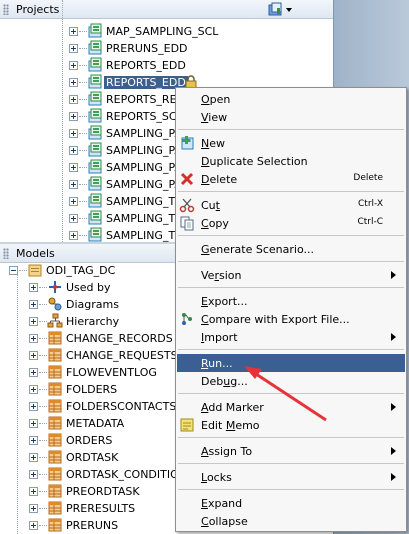 Image resolution: width=409 pixels, height=534 pixels. I want to click on projects-pane-title: Projects, so click(38, 9).